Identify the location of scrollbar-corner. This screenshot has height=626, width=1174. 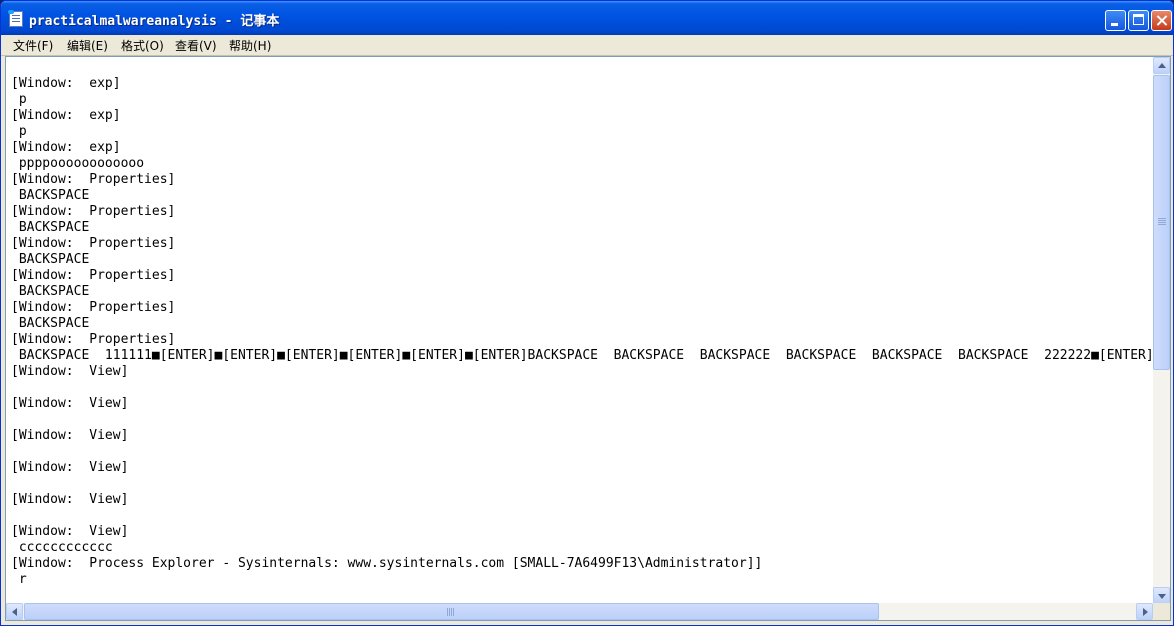
(1161, 611).